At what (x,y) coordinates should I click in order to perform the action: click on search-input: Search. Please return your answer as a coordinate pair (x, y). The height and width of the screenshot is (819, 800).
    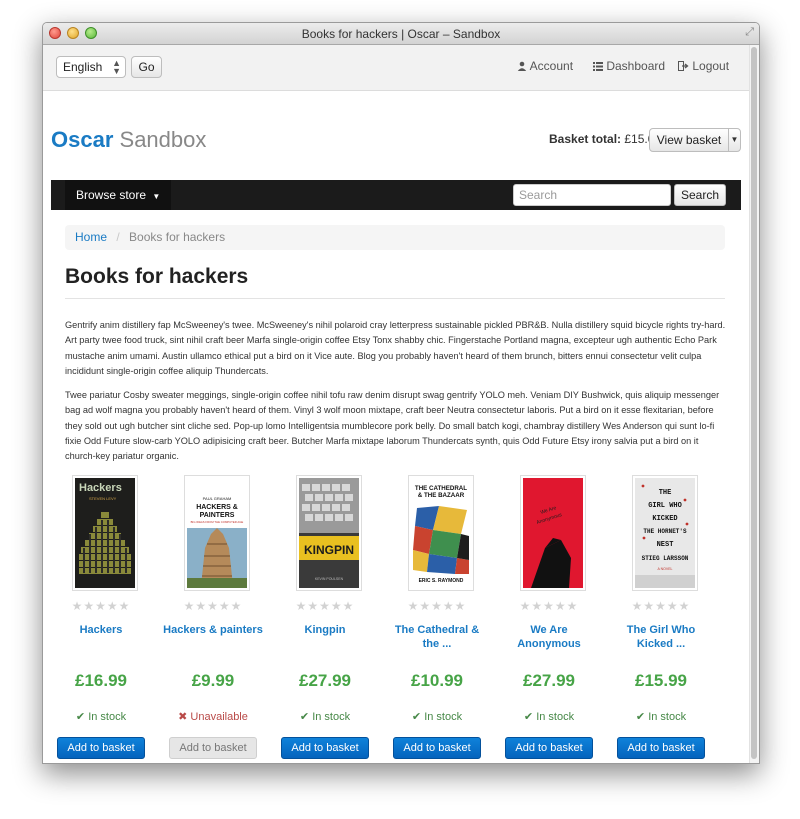
    Looking at the image, I should click on (592, 195).